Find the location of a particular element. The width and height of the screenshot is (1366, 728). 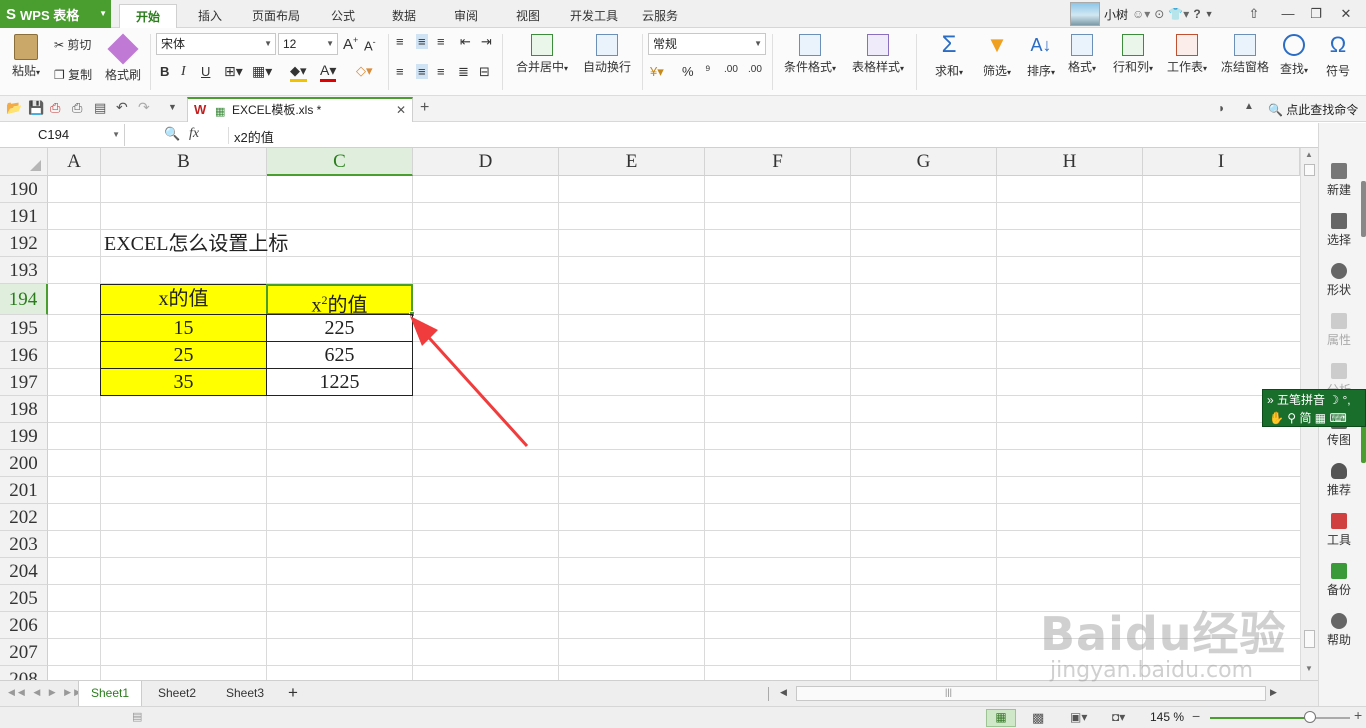

wrap-text-button: 自动换行 is located at coordinates (607, 54).